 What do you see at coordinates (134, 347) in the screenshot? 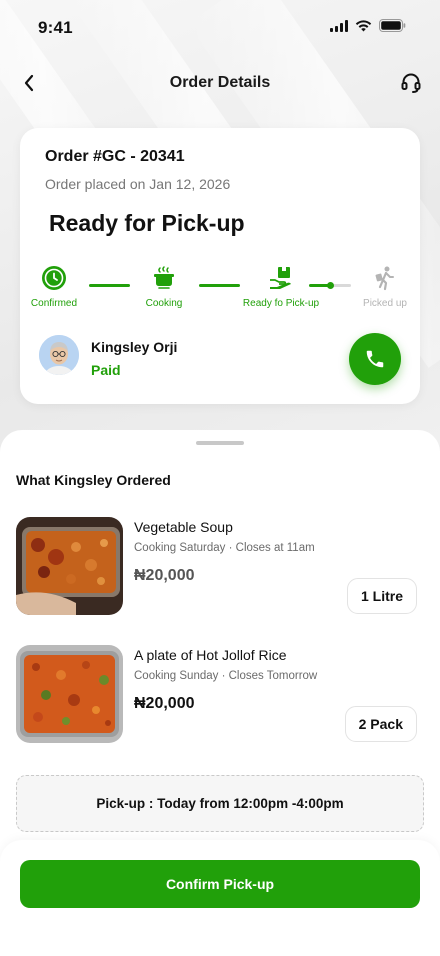
I see `customer-name: Kingsley Orji` at bounding box center [134, 347].